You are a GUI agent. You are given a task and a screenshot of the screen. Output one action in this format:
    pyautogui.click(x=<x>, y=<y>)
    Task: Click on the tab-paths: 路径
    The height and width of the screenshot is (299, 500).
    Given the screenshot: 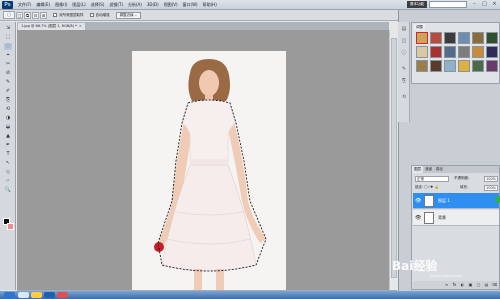 What is the action you would take?
    pyautogui.click(x=439, y=169)
    